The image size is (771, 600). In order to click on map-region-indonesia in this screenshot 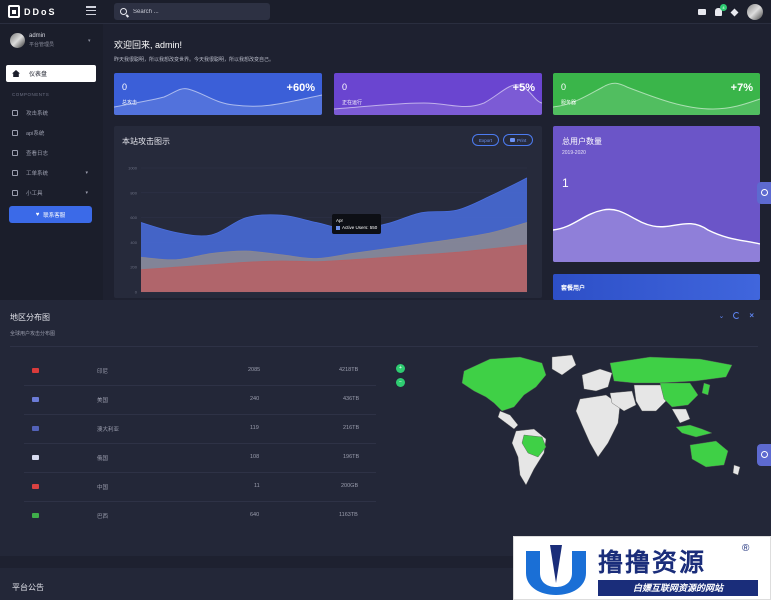, I will do `click(694, 431)`.